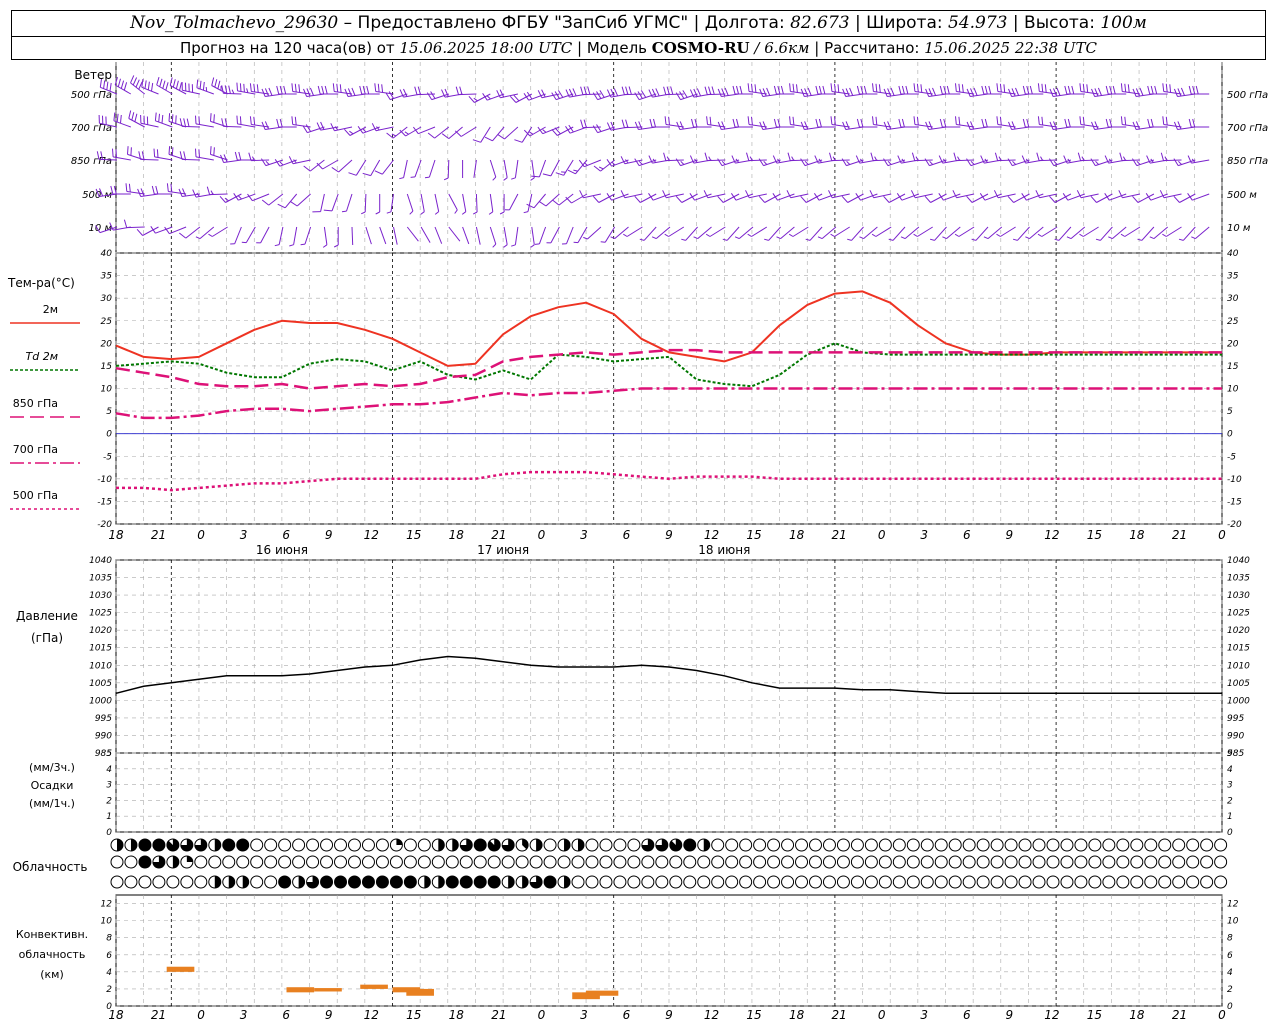  What do you see at coordinates (41, 283) in the screenshot?
I see `temp-panel-title: Тем-ра(°C)` at bounding box center [41, 283].